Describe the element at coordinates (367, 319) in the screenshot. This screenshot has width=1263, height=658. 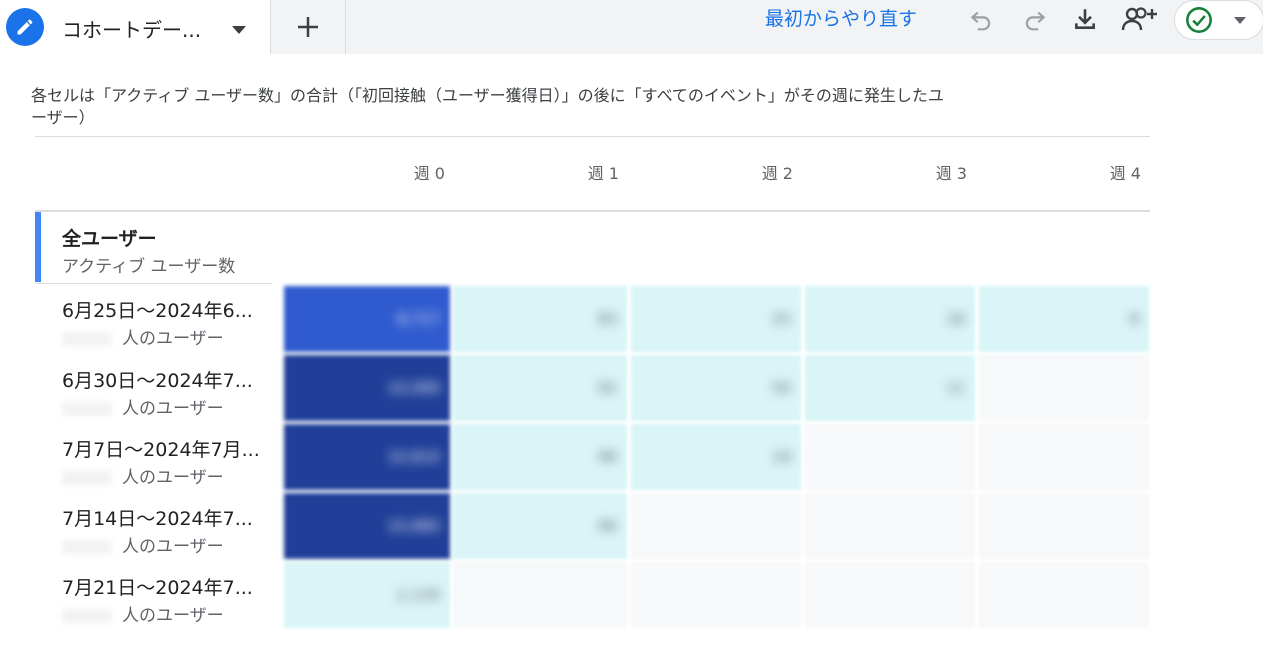
I see `cohort-cell: 8,717` at that location.